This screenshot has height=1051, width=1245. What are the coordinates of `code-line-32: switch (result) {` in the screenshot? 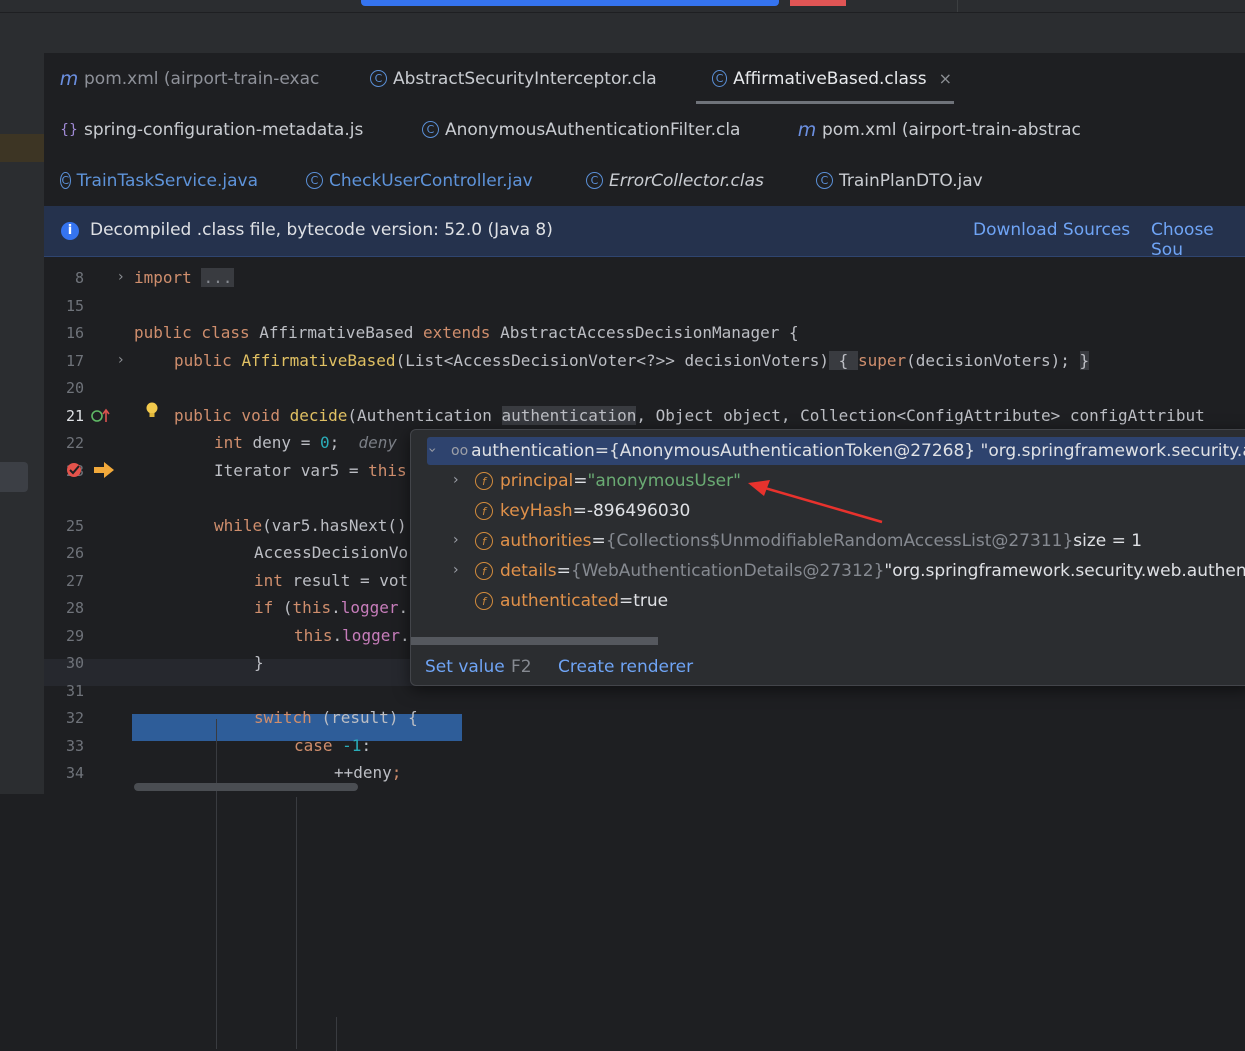 It's located at (336, 717).